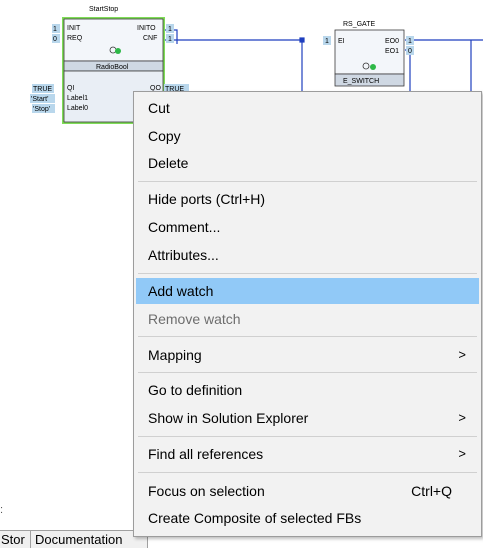 The image size is (483, 551). What do you see at coordinates (118, 51) in the screenshot?
I see `watch-active-icon` at bounding box center [118, 51].